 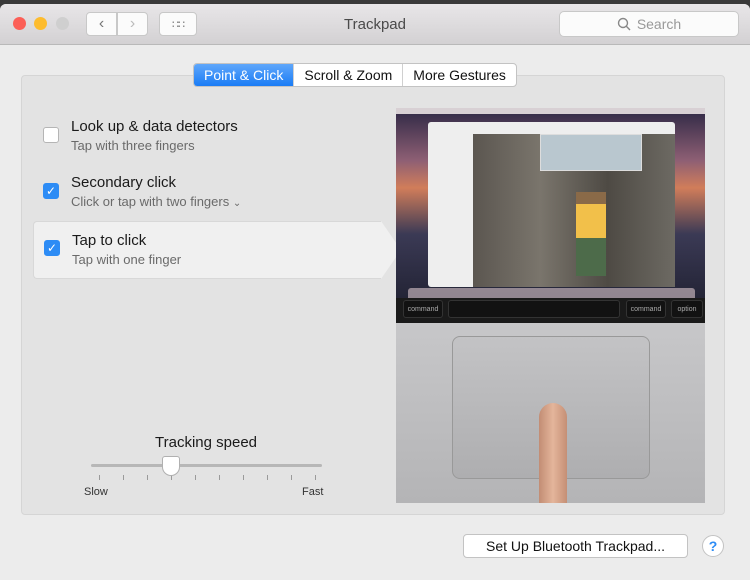 I want to click on preview-app-window, so click(x=551, y=204).